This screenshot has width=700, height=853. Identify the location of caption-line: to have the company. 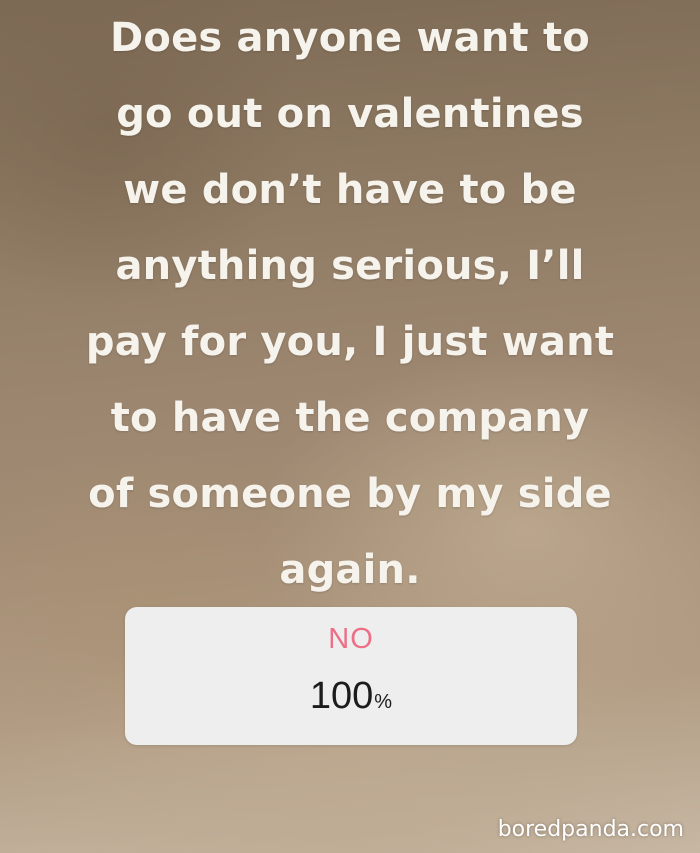
(350, 418).